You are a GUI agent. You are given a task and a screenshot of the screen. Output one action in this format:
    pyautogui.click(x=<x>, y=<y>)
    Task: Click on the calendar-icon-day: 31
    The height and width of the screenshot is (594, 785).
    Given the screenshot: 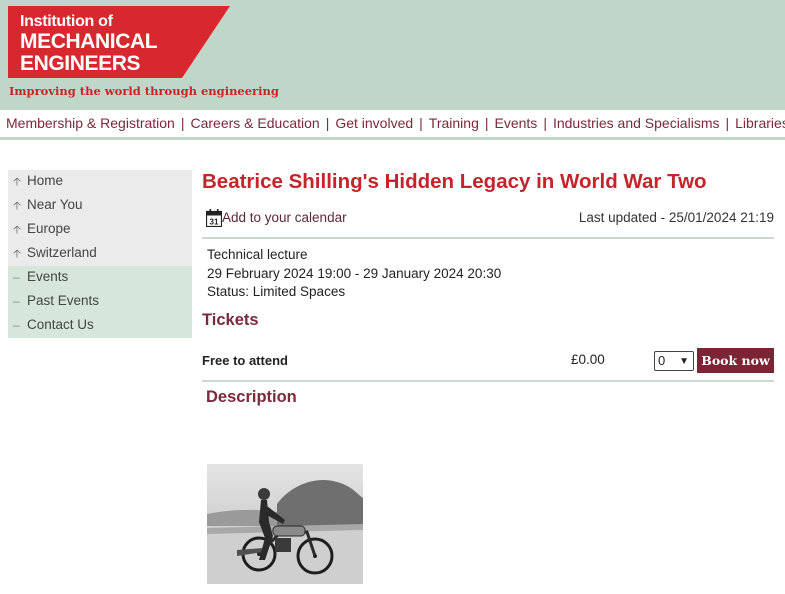 What is the action you would take?
    pyautogui.click(x=214, y=222)
    